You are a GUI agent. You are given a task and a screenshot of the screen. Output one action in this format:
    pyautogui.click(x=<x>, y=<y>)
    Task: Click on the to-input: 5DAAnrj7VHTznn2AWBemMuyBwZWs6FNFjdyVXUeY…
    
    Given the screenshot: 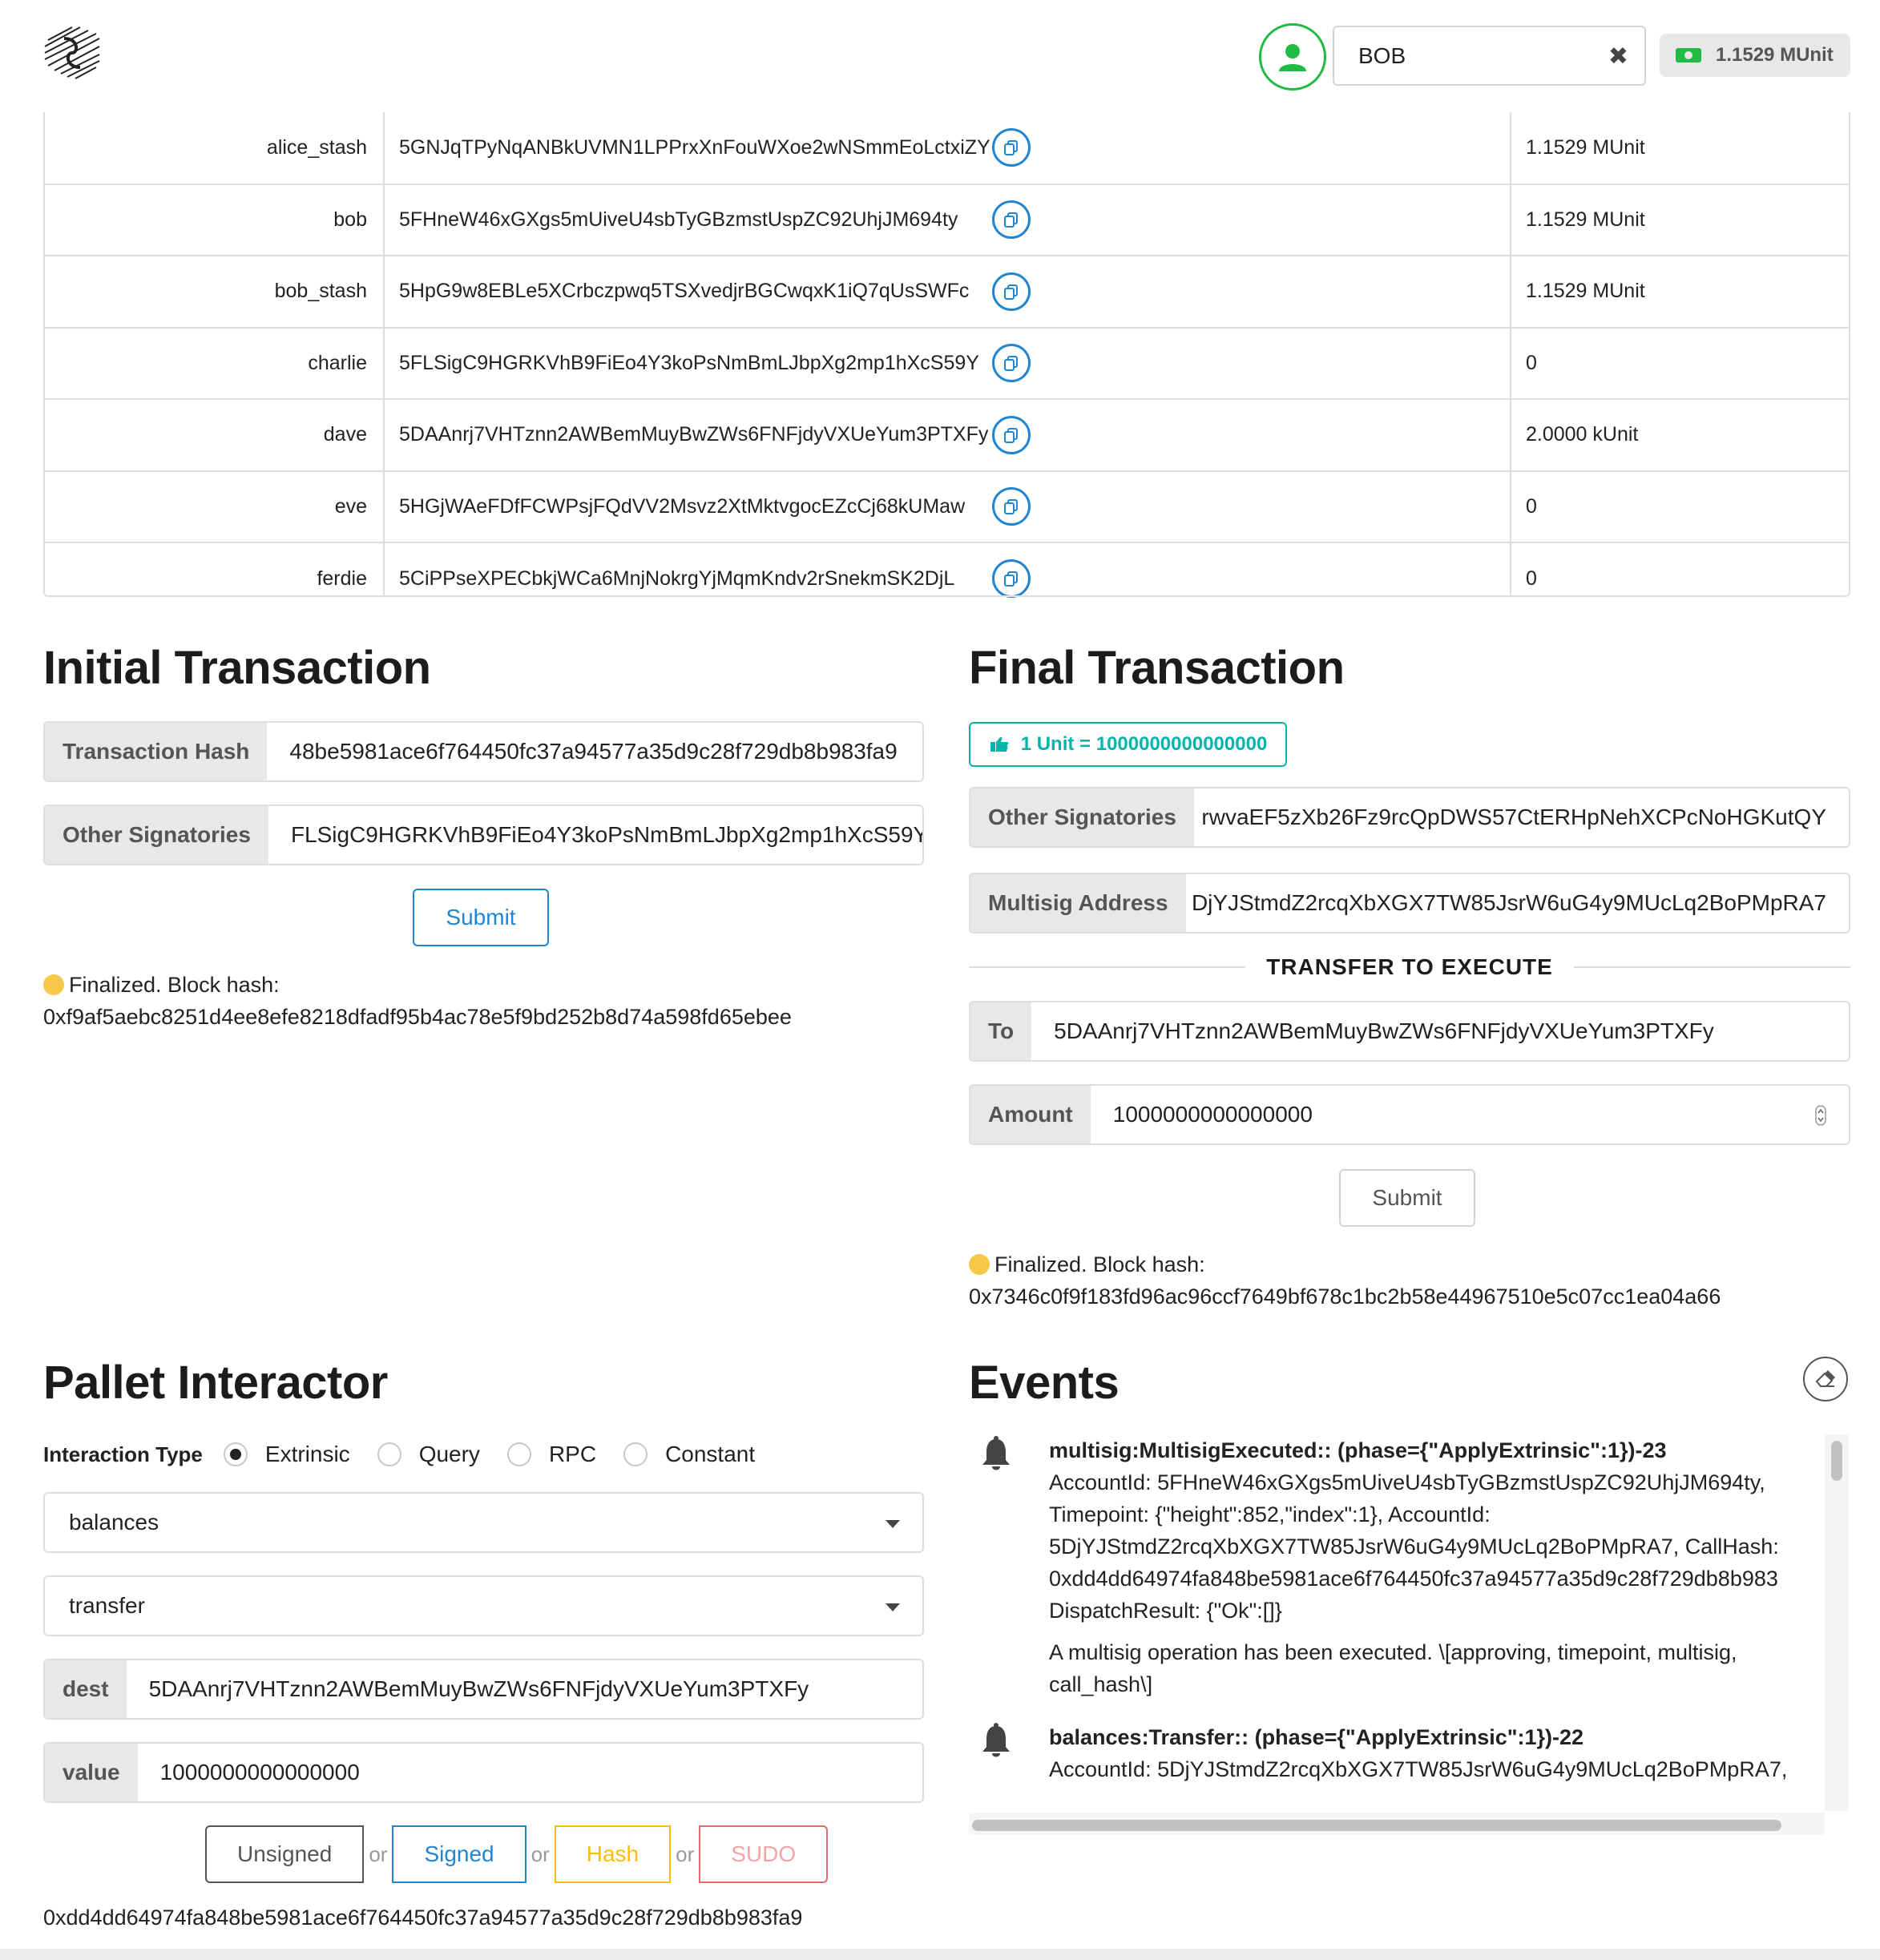 What is the action you would take?
    pyautogui.click(x=1440, y=1031)
    